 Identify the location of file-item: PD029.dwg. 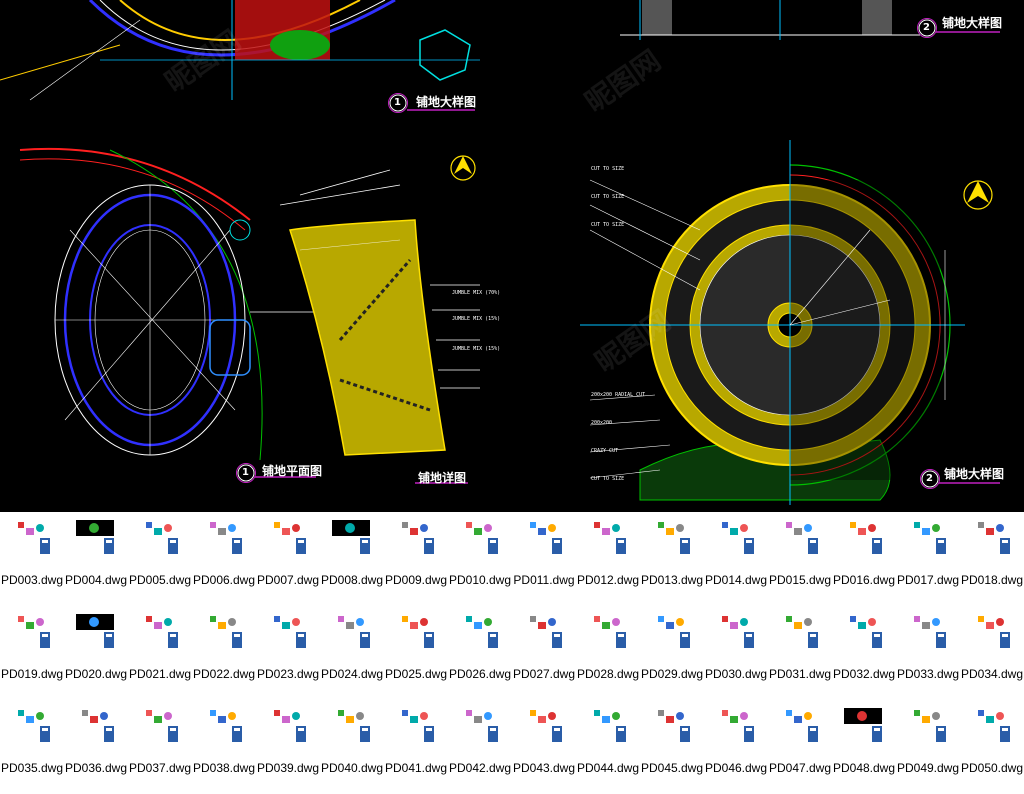
(672, 653).